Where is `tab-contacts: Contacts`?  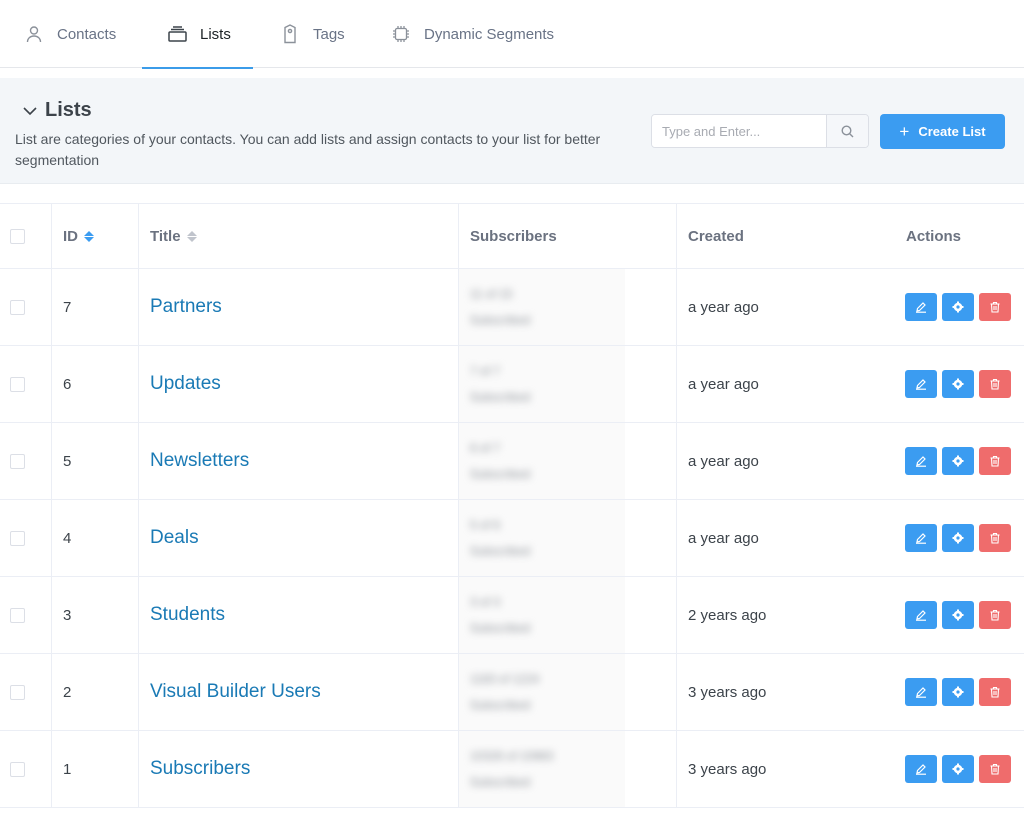 tab-contacts: Contacts is located at coordinates (70, 34).